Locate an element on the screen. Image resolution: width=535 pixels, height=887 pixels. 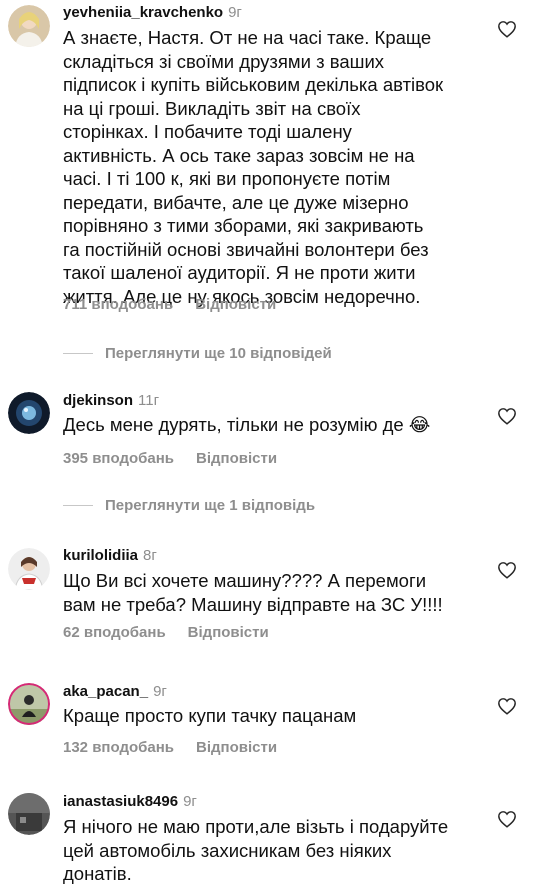
comment-text: Десь мене дурять, тільки не розумію де 😂 is located at coordinates (268, 425).